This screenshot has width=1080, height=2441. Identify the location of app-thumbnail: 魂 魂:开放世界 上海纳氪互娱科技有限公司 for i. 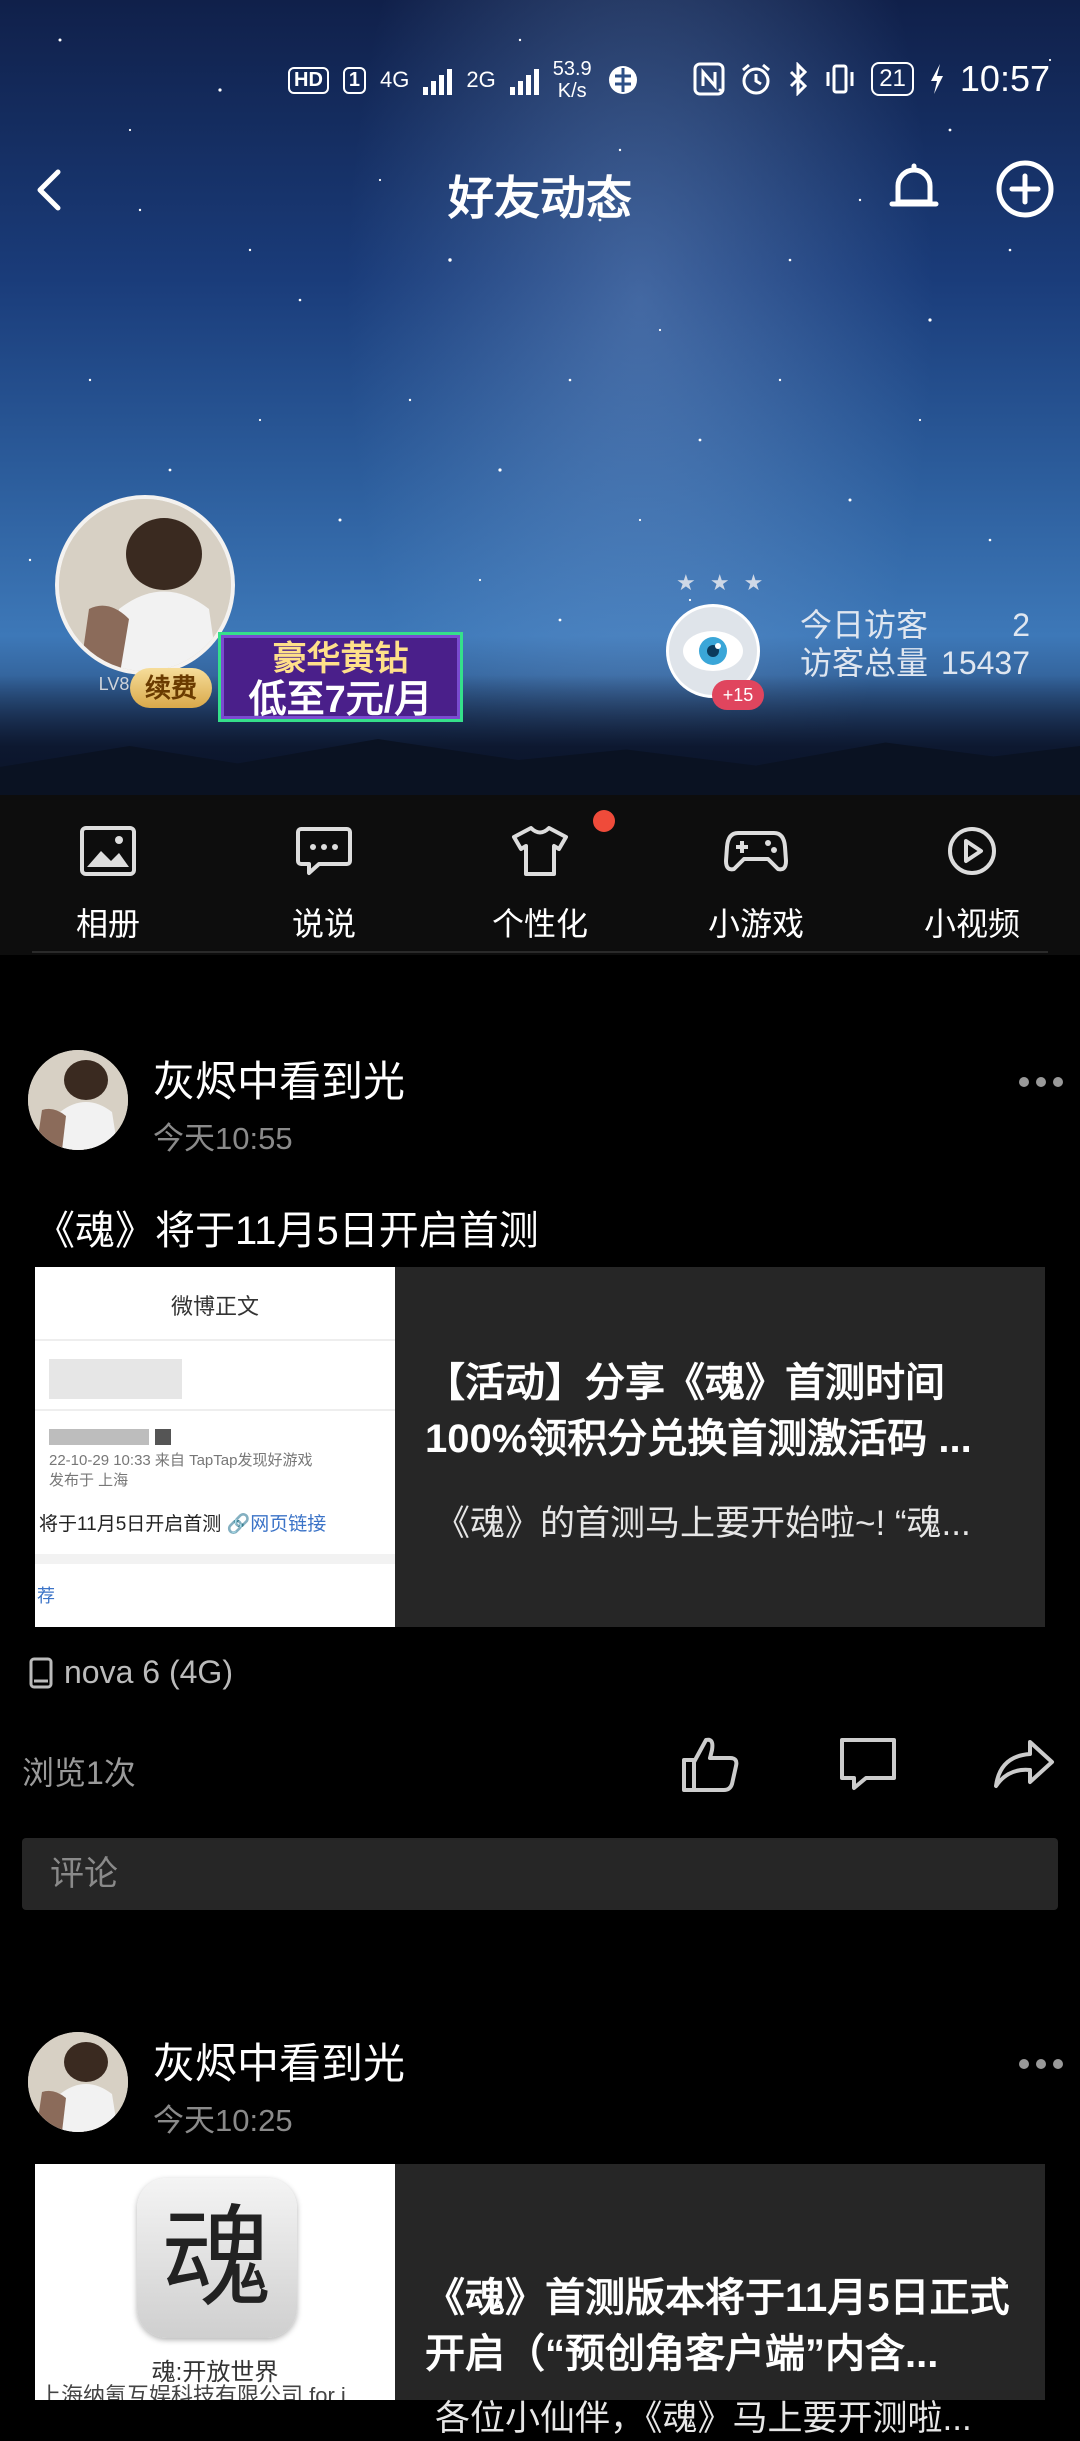
(215, 2282).